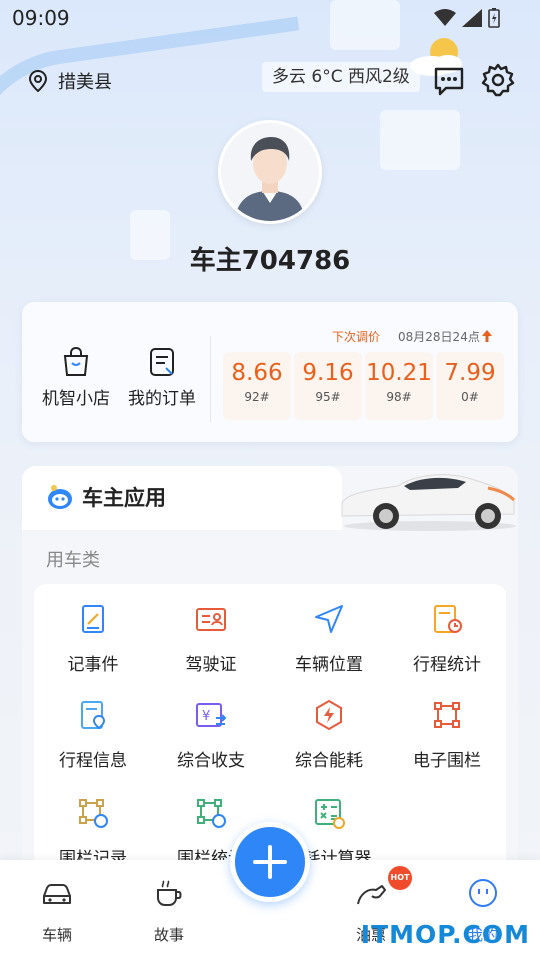  What do you see at coordinates (85, 82) in the screenshot?
I see `location-name: 措美县` at bounding box center [85, 82].